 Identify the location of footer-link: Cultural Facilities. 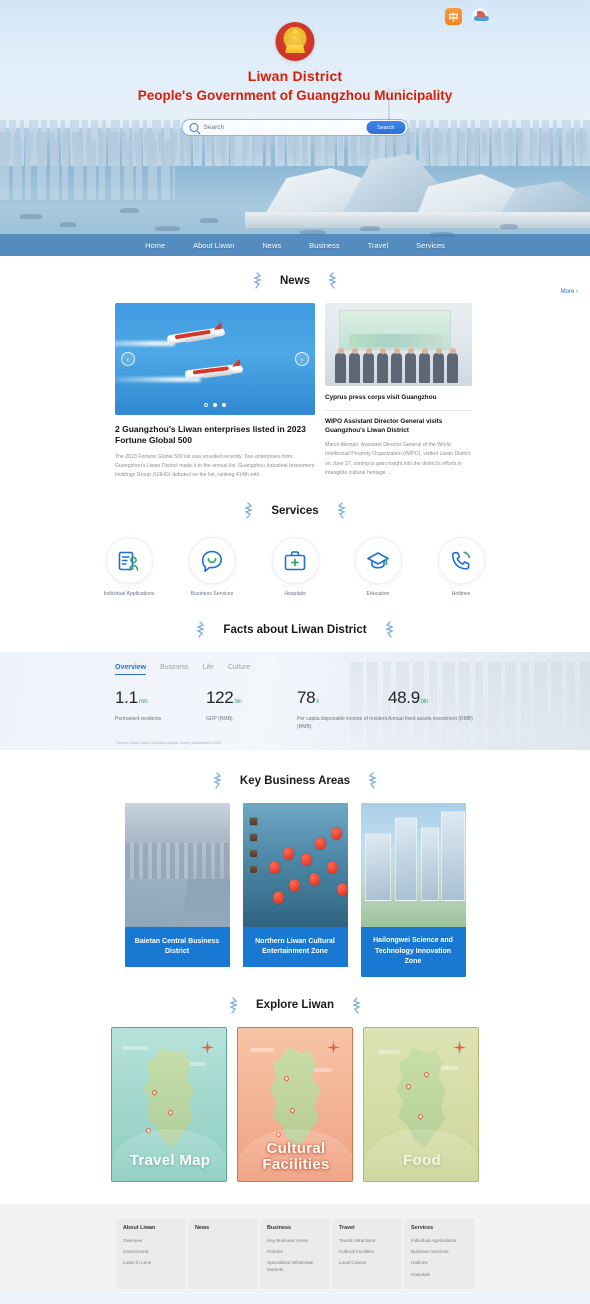
(367, 1252).